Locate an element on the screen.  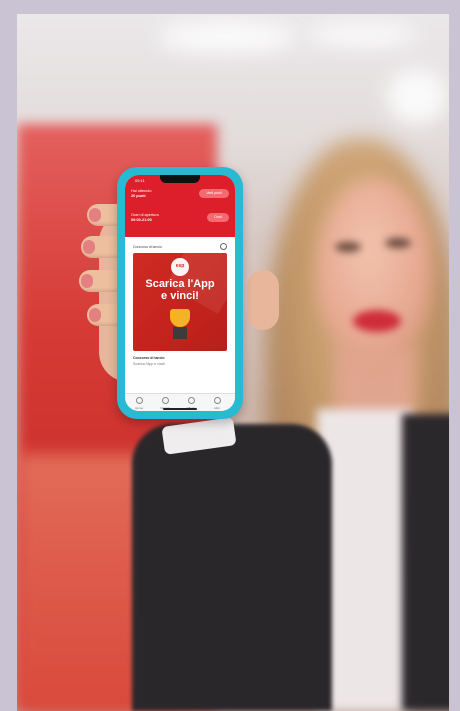
promo-headline-2: e vinci! is located at coordinates (180, 296).